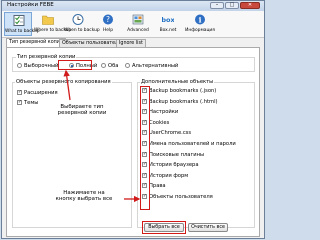 Image resolution: width=320 pixels, height=240 pixels. Describe the element at coordinates (127, 65) in the screenshot. I see `radio-alternative` at that location.